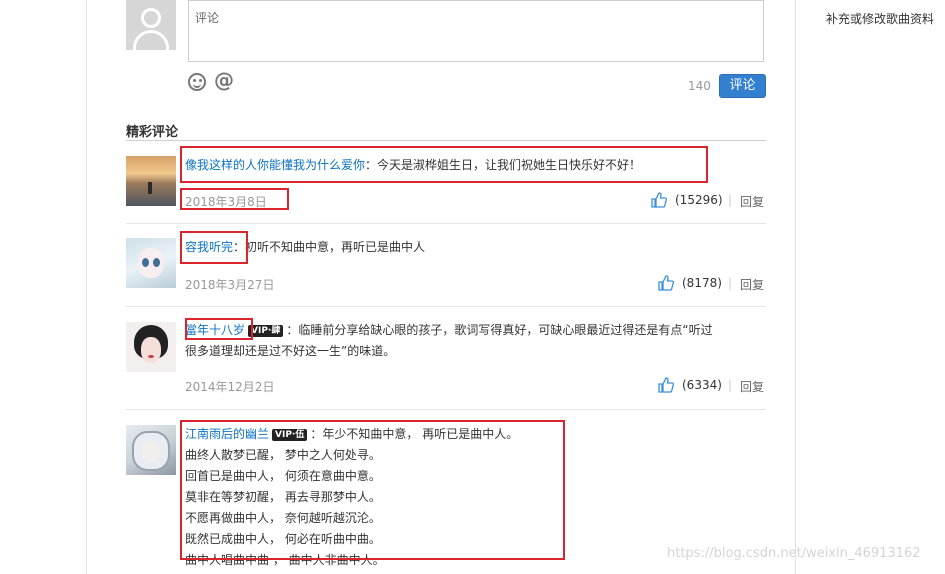 The width and height of the screenshot is (945, 574). I want to click on comment-date: 2014年12月2日, so click(230, 387).